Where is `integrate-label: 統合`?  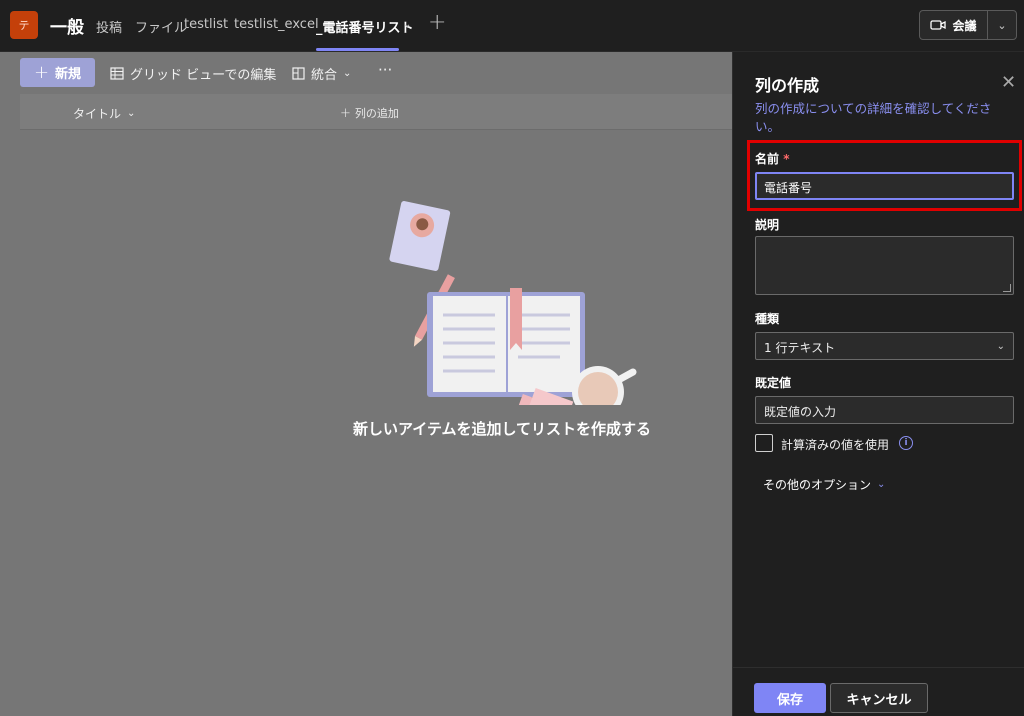 integrate-label: 統合 is located at coordinates (324, 75).